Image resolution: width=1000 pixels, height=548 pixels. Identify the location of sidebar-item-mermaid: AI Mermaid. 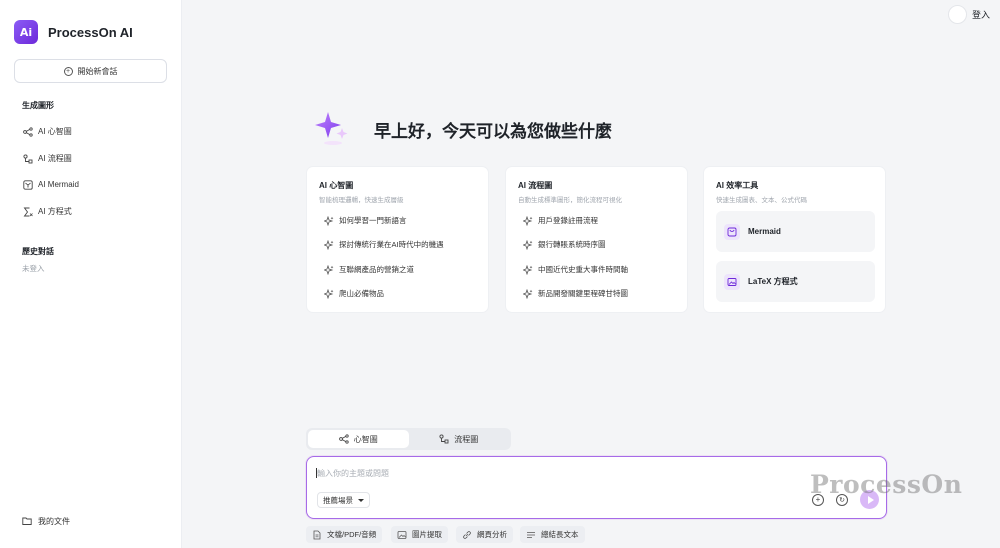
(50, 184).